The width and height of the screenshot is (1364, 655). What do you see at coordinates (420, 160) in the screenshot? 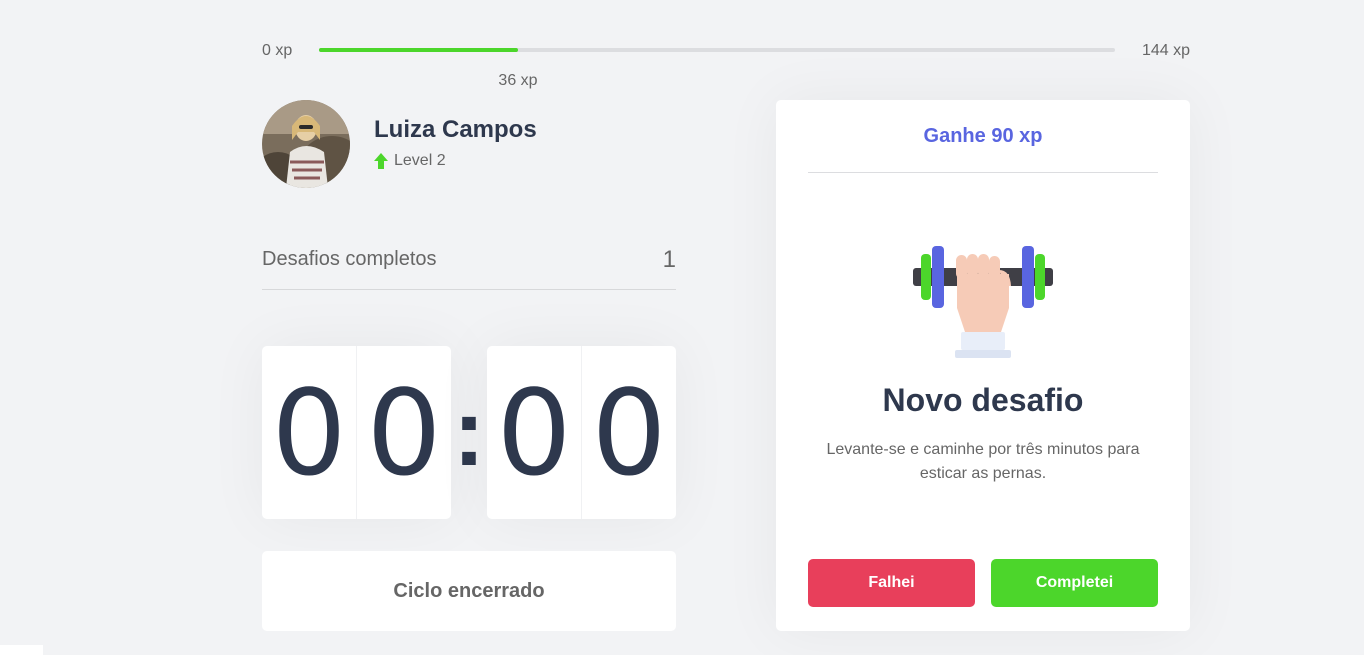
I see `level-label: Level 2` at bounding box center [420, 160].